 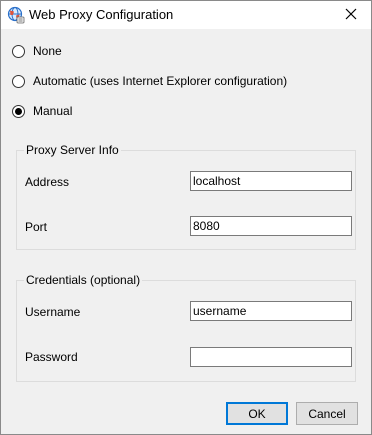 I want to click on address-field, so click(x=271, y=181).